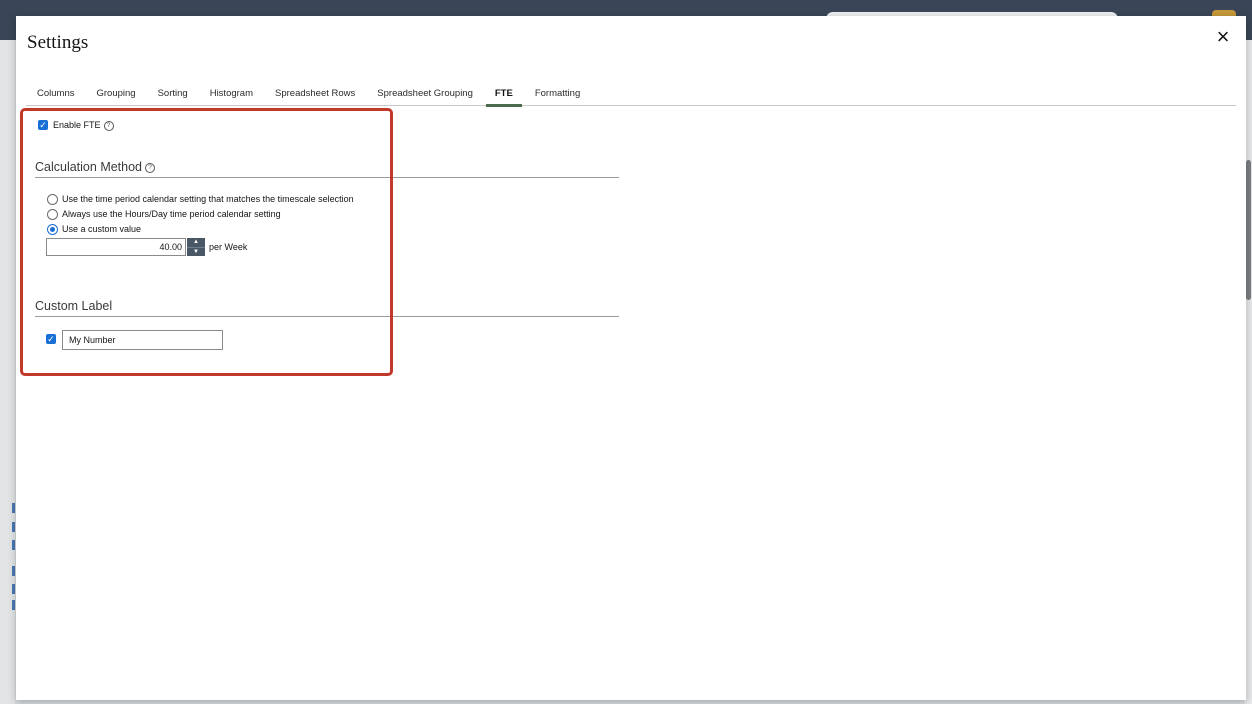  I want to click on custom-label-title: Custom Label, so click(74, 306).